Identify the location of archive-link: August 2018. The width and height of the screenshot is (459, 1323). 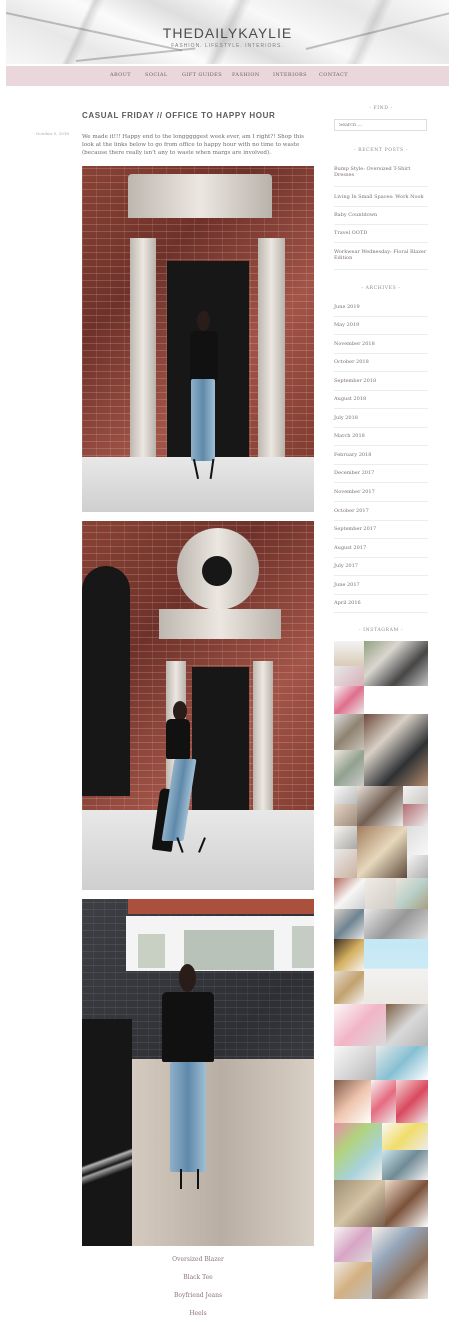
(381, 399).